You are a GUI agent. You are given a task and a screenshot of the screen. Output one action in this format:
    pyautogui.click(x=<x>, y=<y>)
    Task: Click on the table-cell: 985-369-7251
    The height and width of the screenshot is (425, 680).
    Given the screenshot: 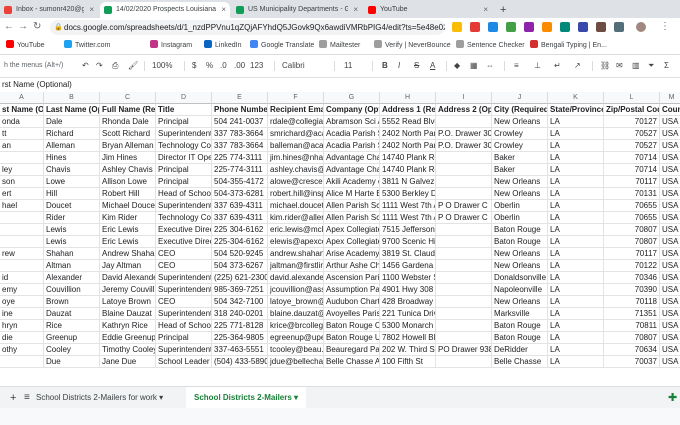 What is the action you would take?
    pyautogui.click(x=240, y=290)
    